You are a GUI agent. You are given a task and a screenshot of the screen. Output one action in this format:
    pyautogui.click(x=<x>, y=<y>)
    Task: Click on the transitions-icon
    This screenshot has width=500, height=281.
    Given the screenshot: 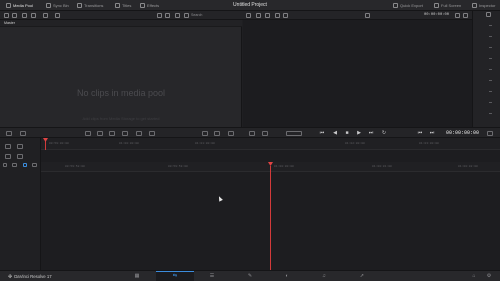 What is the action you would take?
    pyautogui.click(x=79, y=5)
    